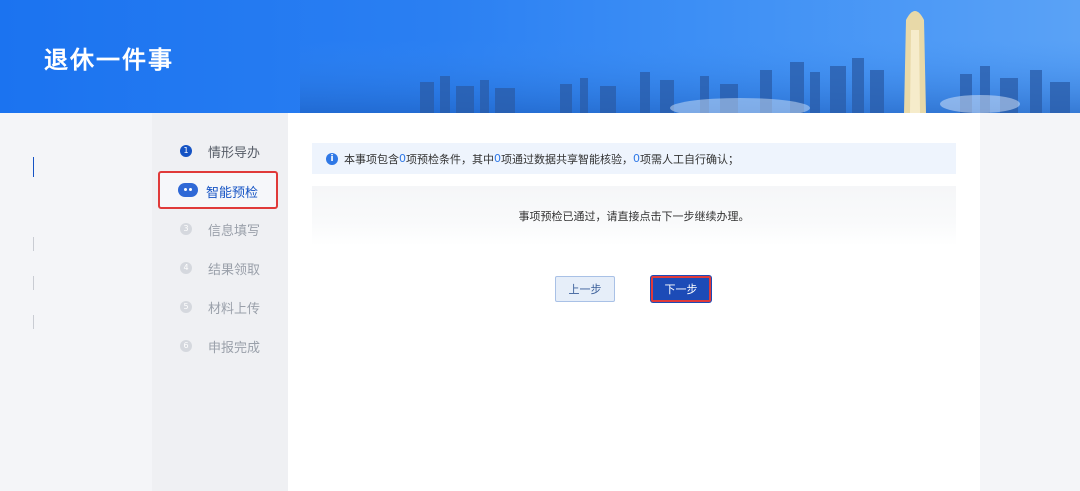 The image size is (1080, 491). I want to click on info-icon: i, so click(332, 158).